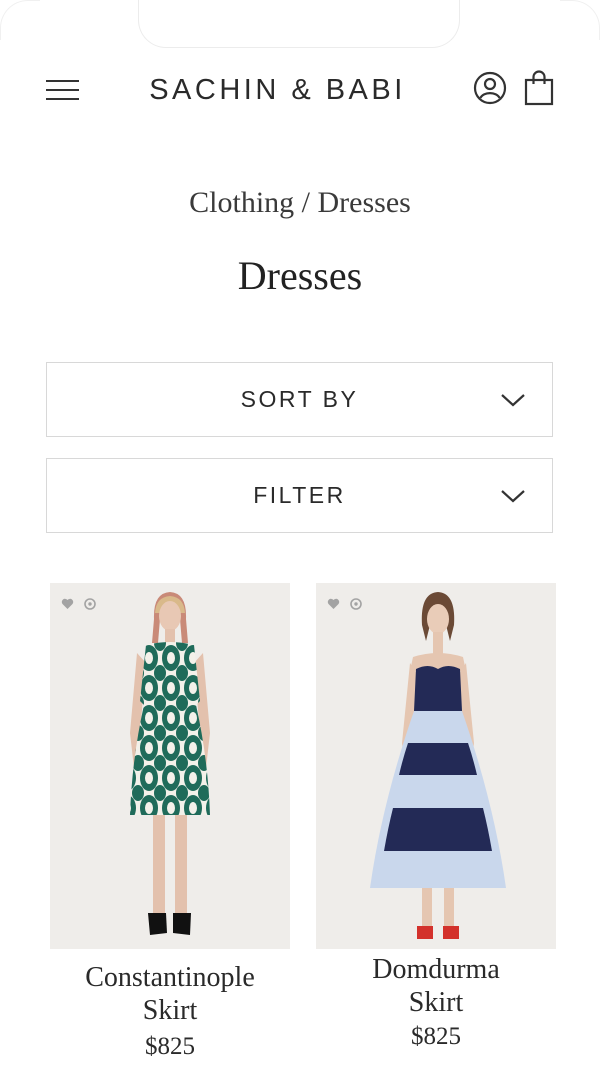 This screenshot has width=600, height=1069. I want to click on filter-dropdown: FILTER, so click(299, 495).